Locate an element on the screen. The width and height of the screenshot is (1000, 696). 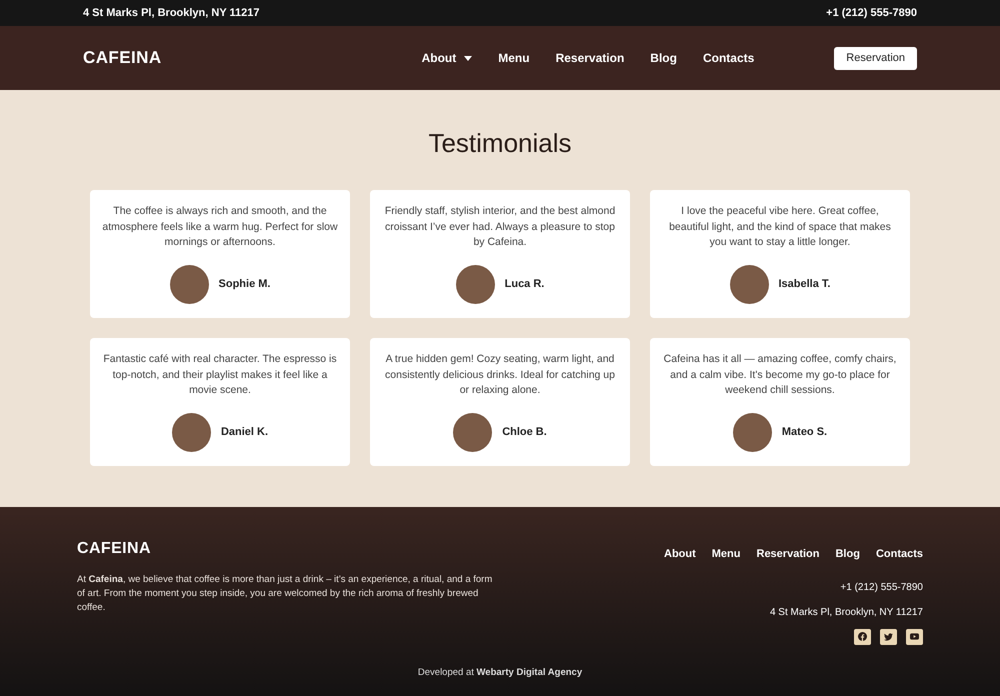
footer-phone-text: +1 (212) 555-7890 is located at coordinates (881, 587).